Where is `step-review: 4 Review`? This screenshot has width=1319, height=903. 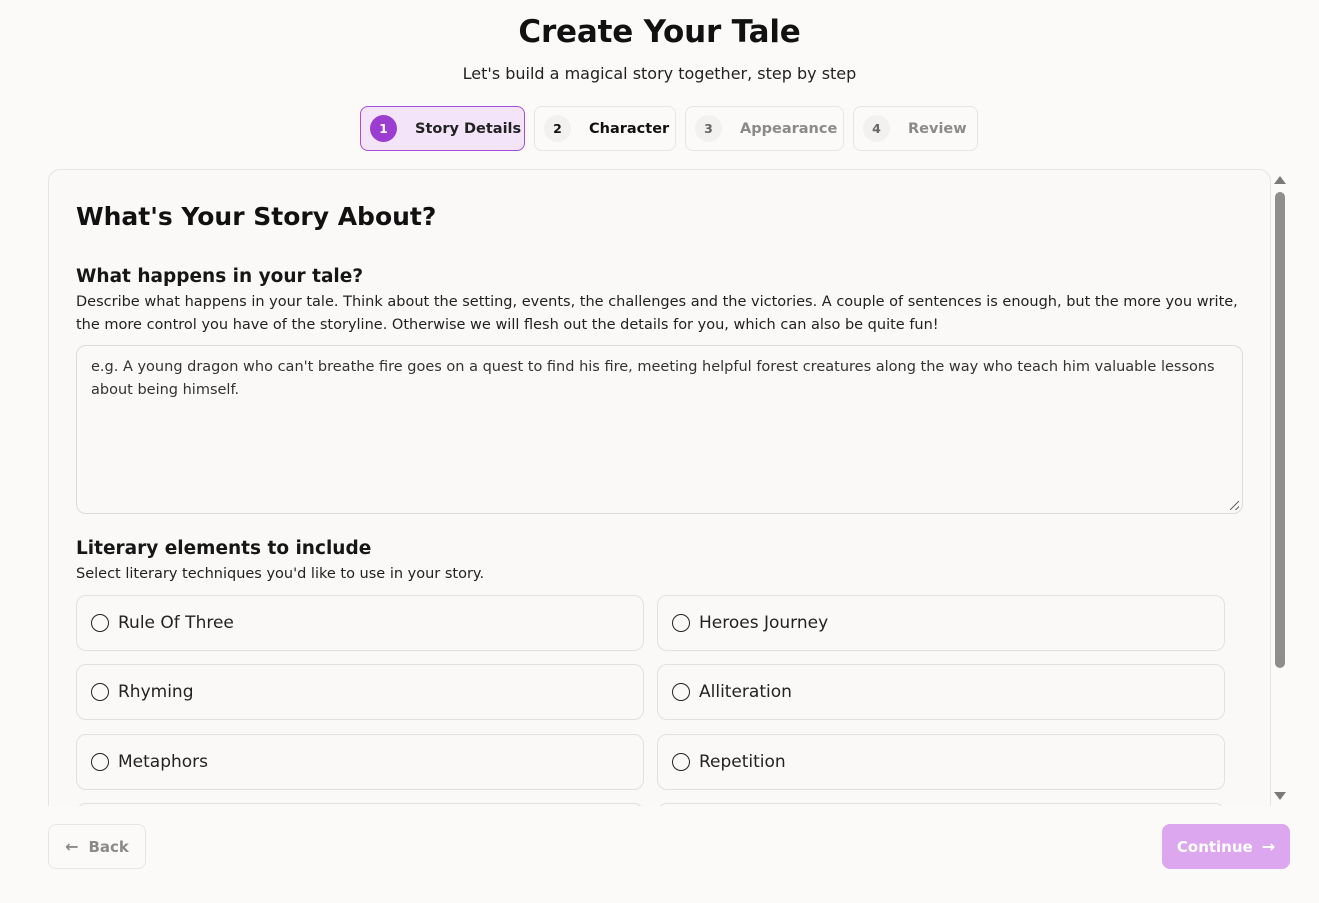
step-review: 4 Review is located at coordinates (915, 128).